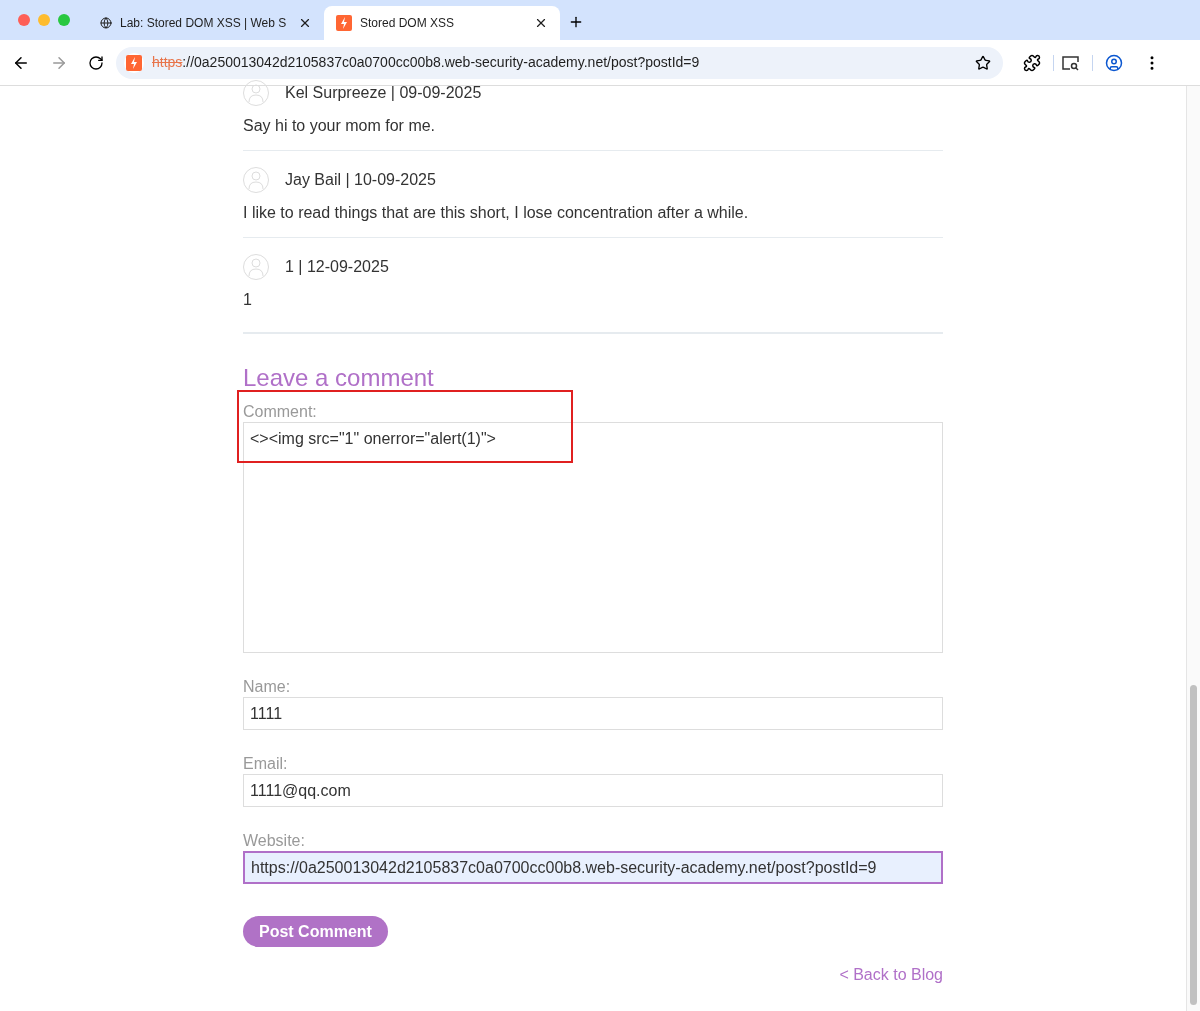 Image resolution: width=1200 pixels, height=1011 pixels. What do you see at coordinates (1071, 62) in the screenshot?
I see `tab-search-icon` at bounding box center [1071, 62].